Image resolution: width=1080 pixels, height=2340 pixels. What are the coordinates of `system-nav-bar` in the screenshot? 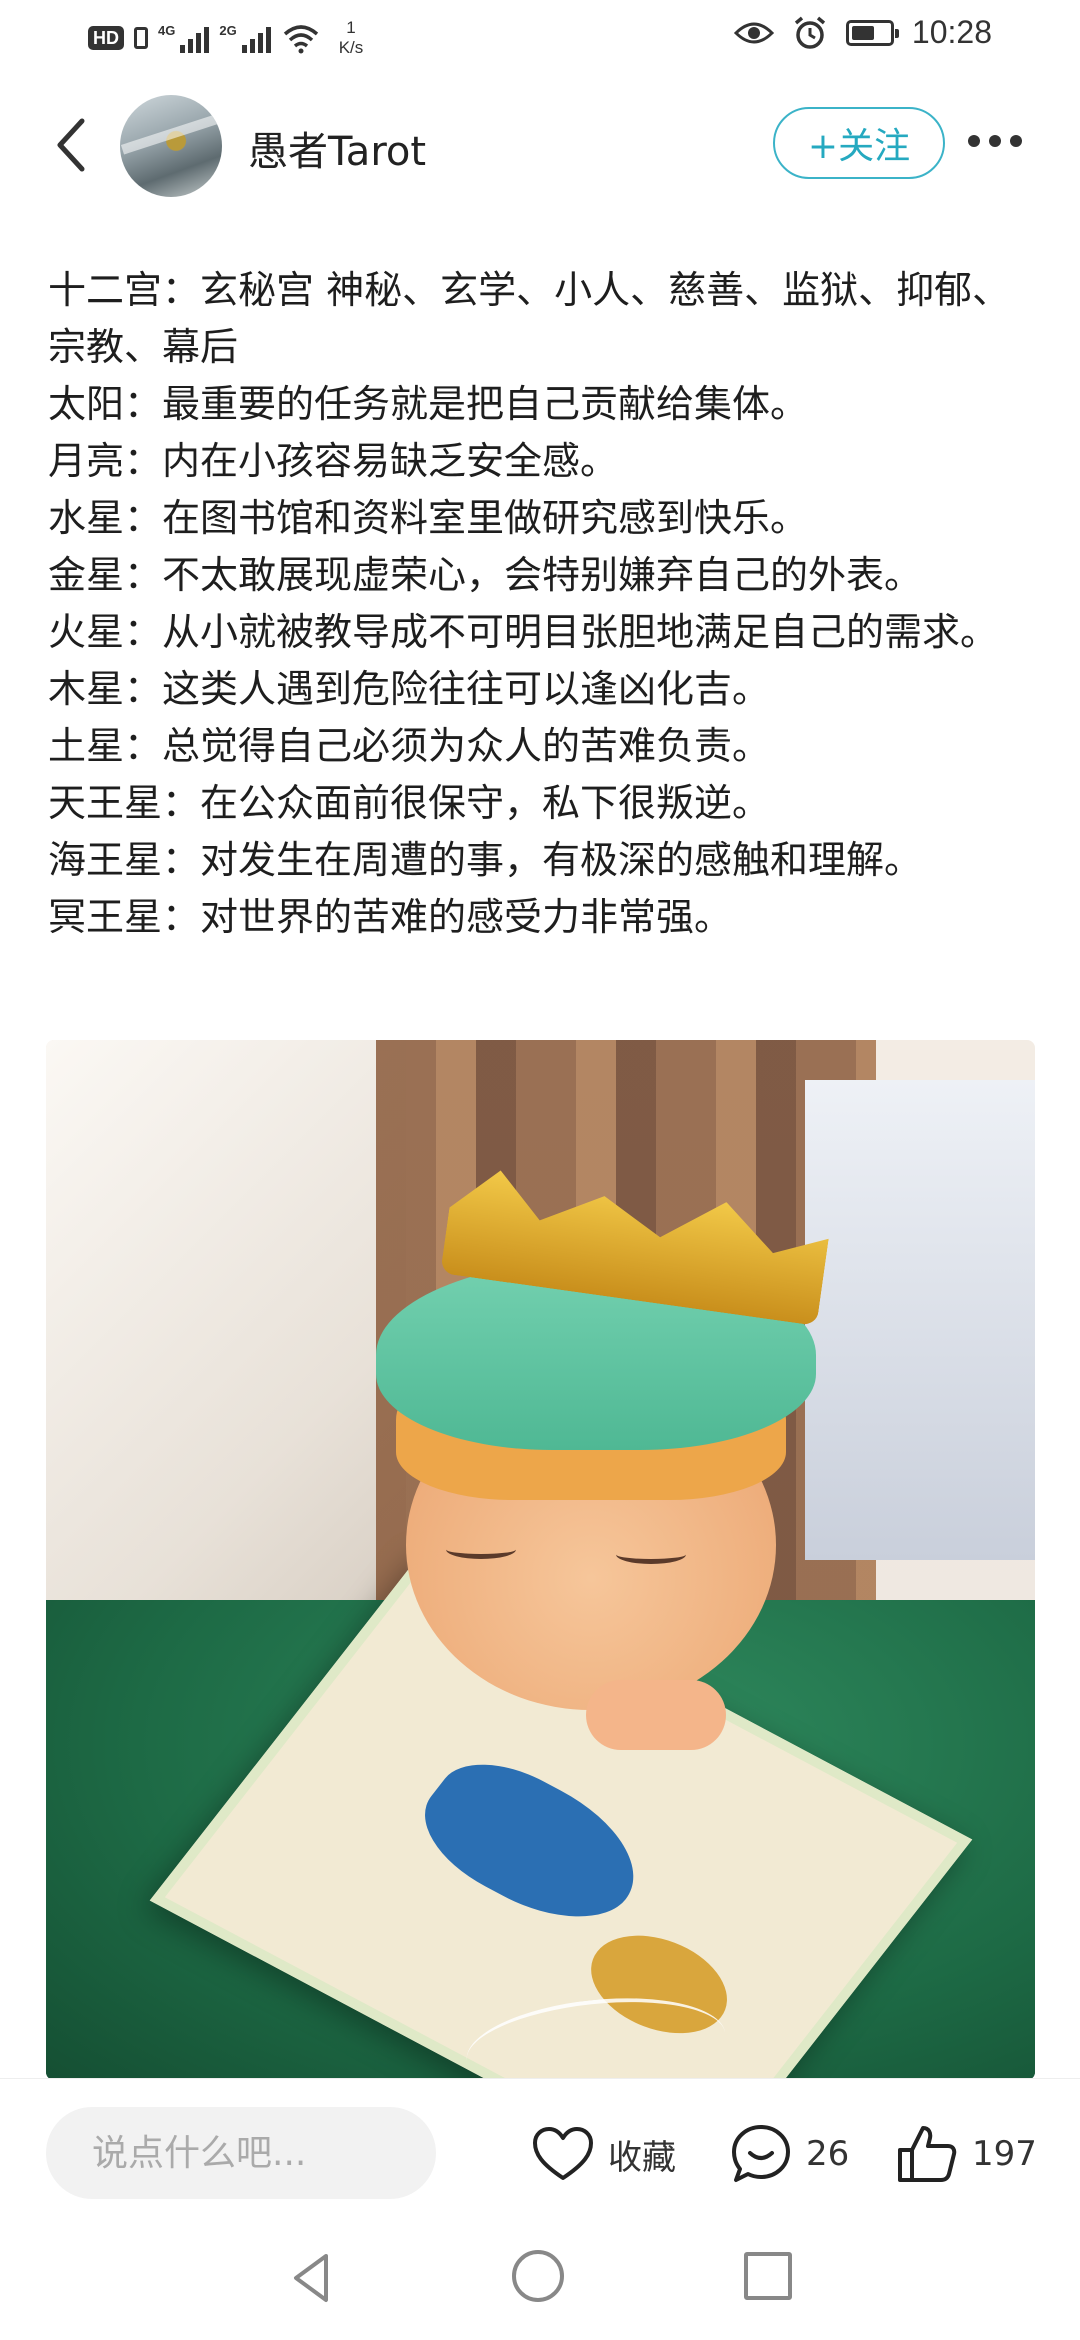 It's located at (540, 2280).